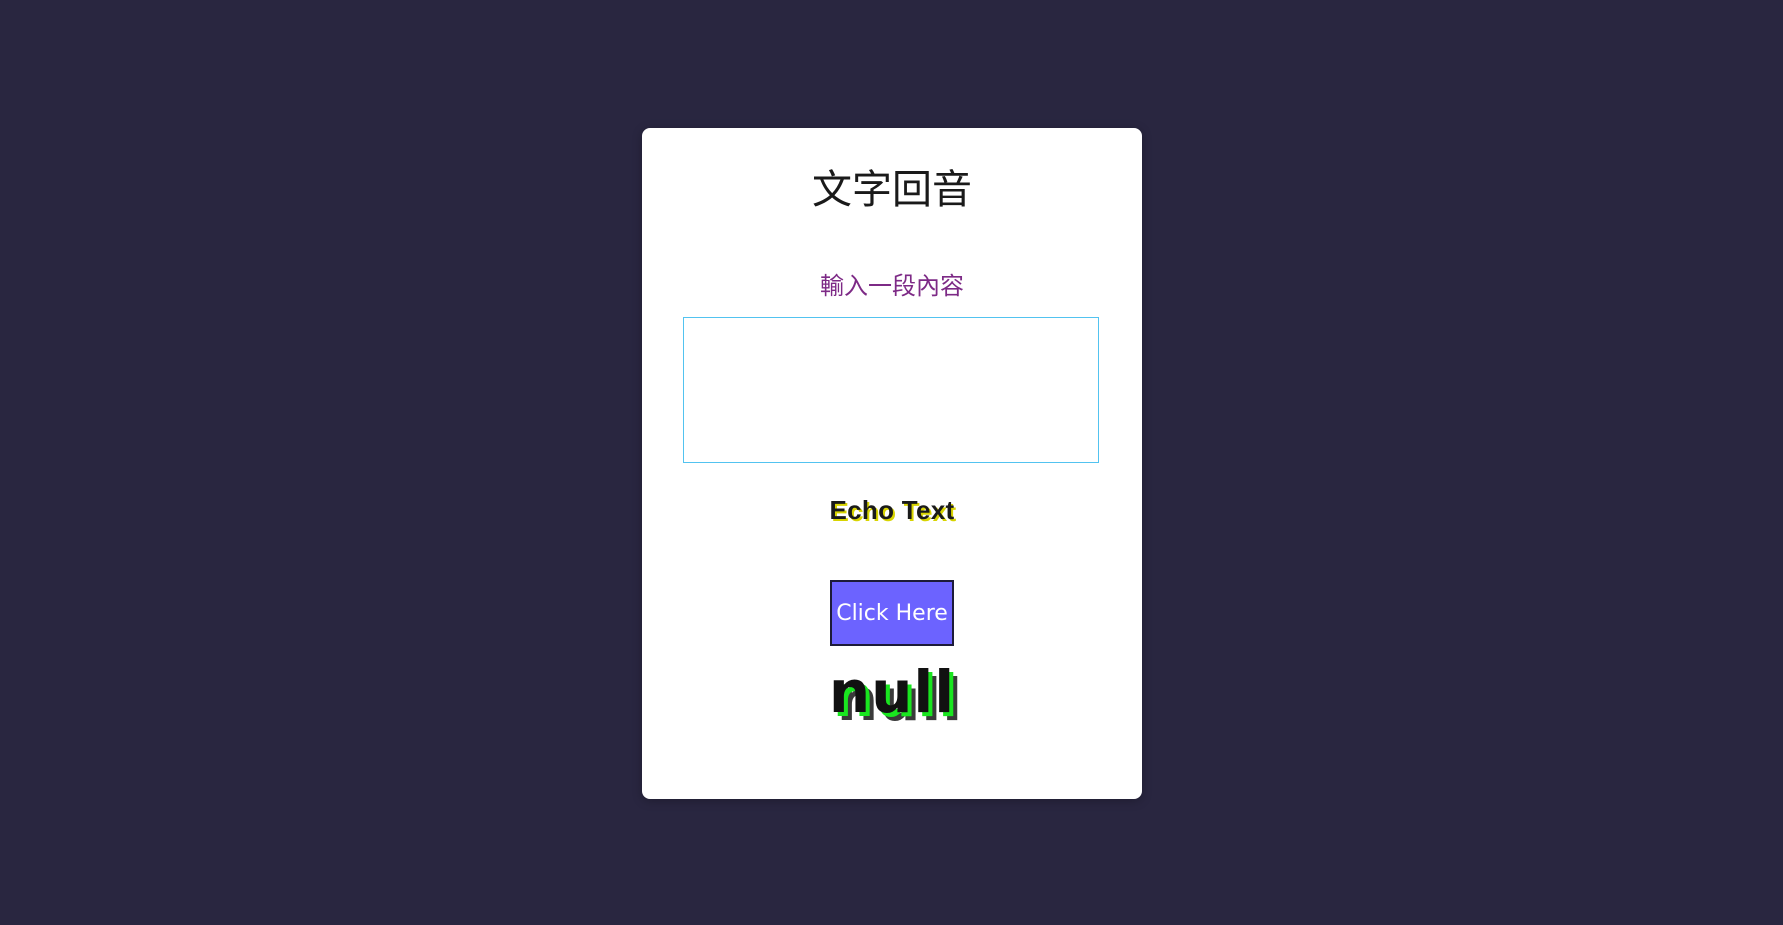 This screenshot has height=925, width=1783. What do you see at coordinates (892, 613) in the screenshot?
I see `click-here-button: Click Here` at bounding box center [892, 613].